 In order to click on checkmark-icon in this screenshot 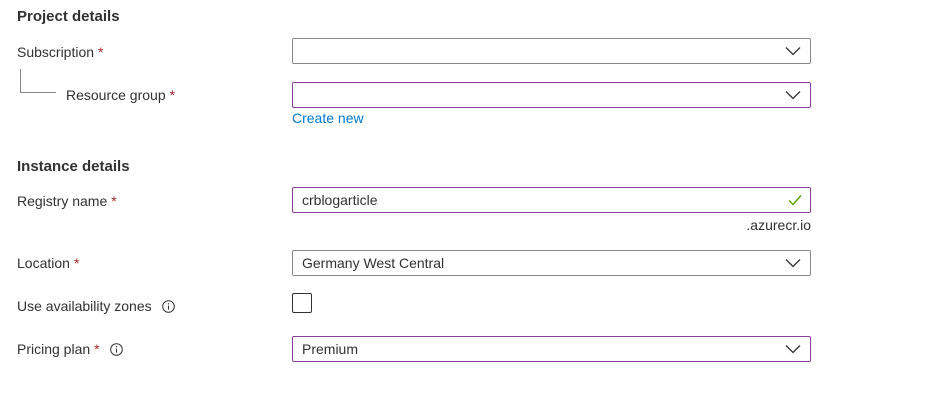, I will do `click(795, 200)`.